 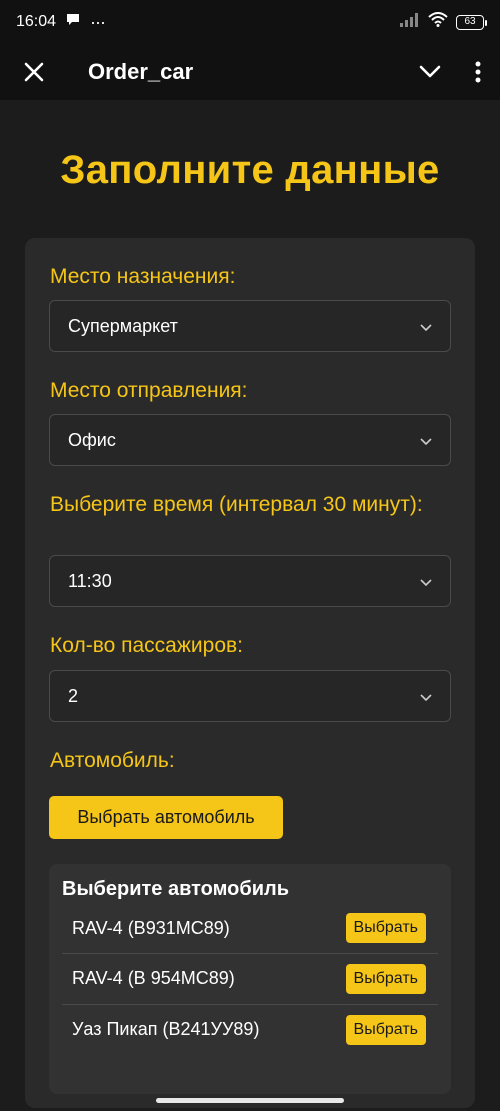 What do you see at coordinates (151, 927) in the screenshot?
I see `car-name: RAV-4 (В931МС89)` at bounding box center [151, 927].